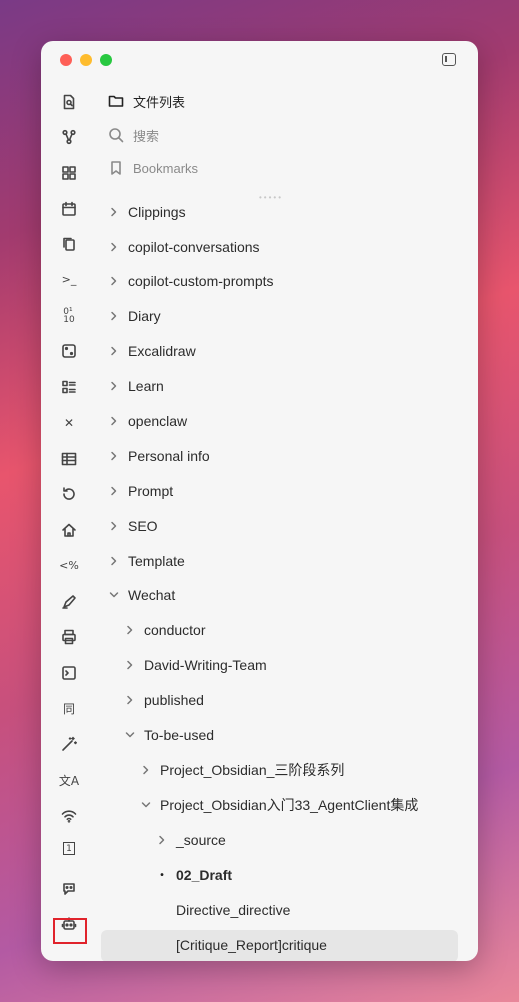  What do you see at coordinates (69, 566) in the screenshot?
I see `code-percent-icon: <%` at bounding box center [69, 566].